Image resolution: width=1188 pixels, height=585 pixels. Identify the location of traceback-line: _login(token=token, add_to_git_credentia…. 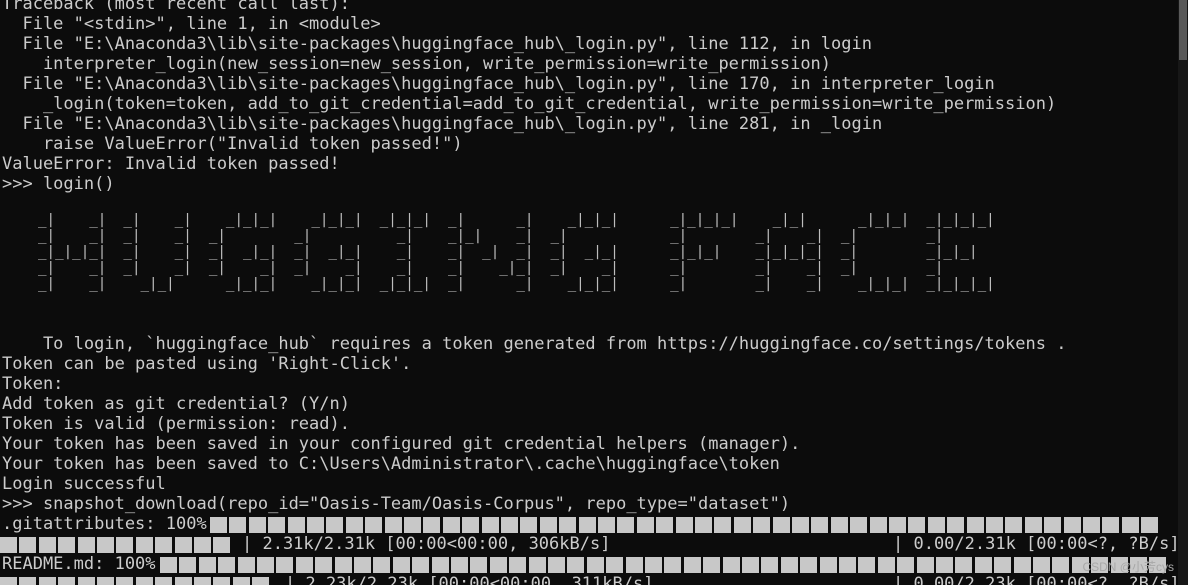
(529, 104).